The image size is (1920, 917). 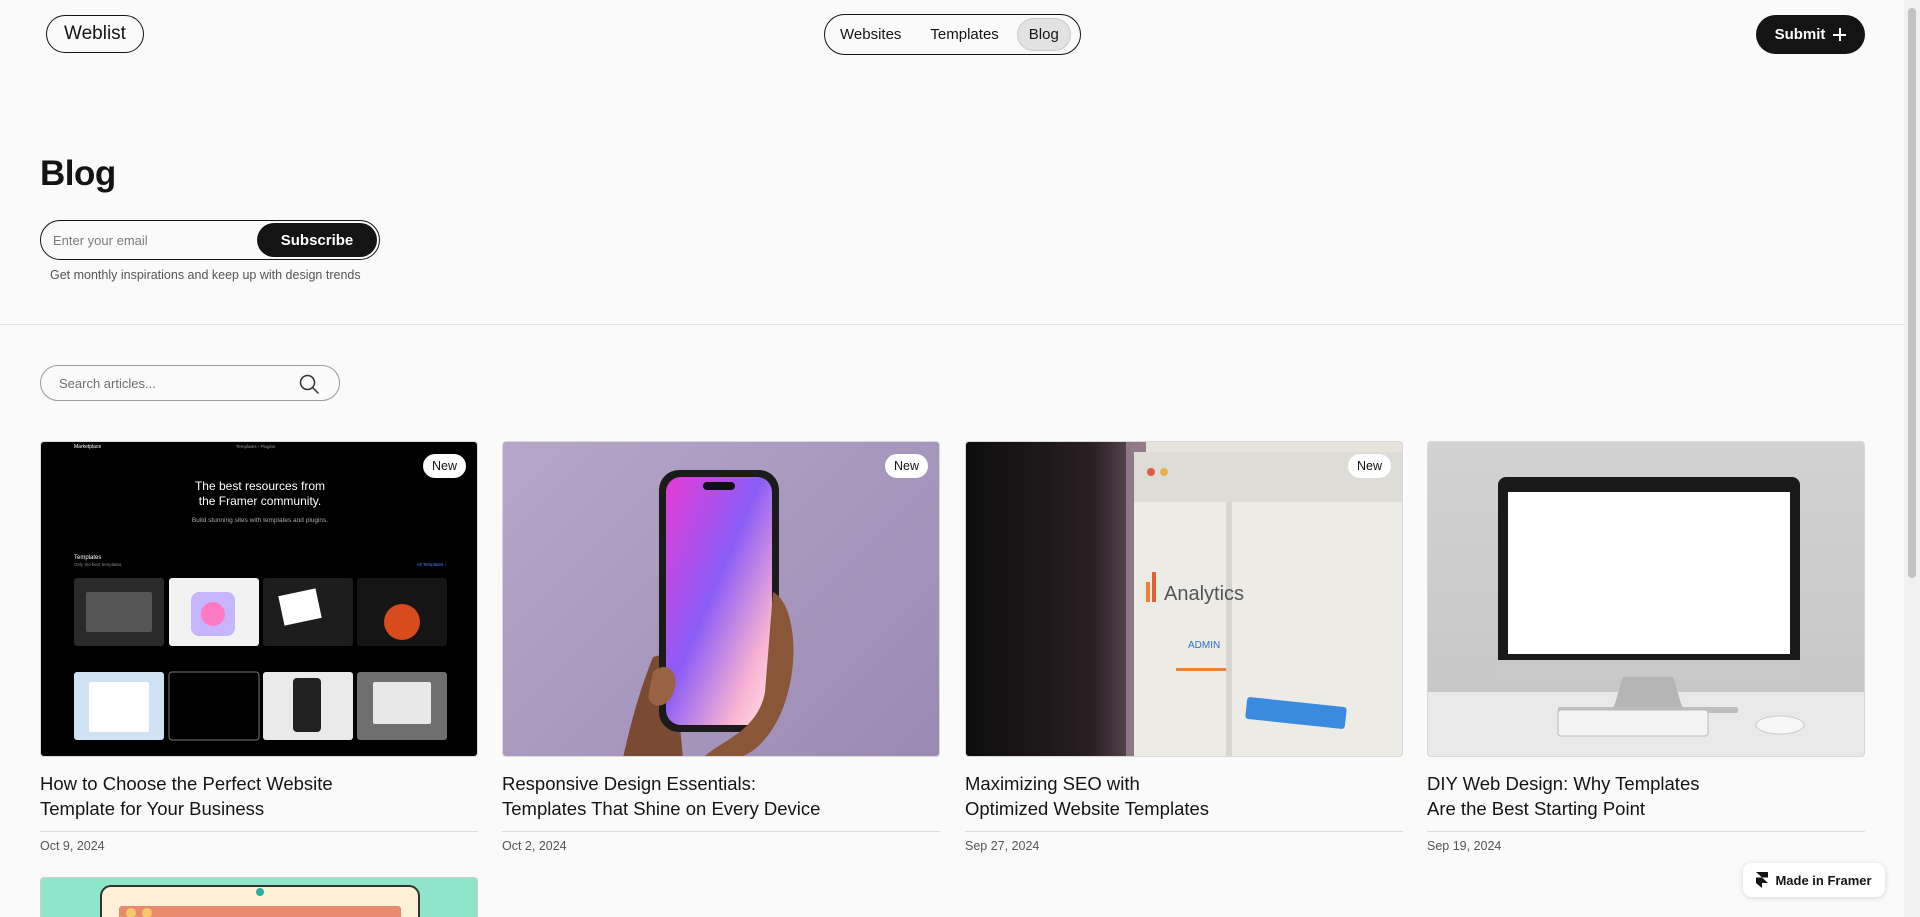 What do you see at coordinates (260, 901) in the screenshot?
I see `article-thumbnail-partial` at bounding box center [260, 901].